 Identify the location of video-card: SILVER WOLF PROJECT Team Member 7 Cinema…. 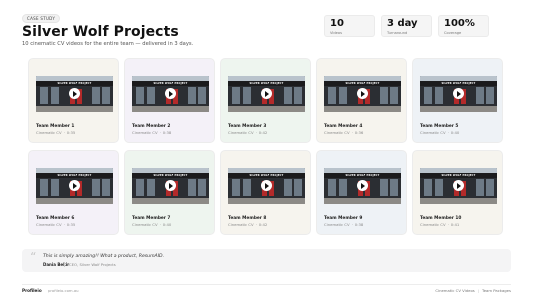
(169, 192).